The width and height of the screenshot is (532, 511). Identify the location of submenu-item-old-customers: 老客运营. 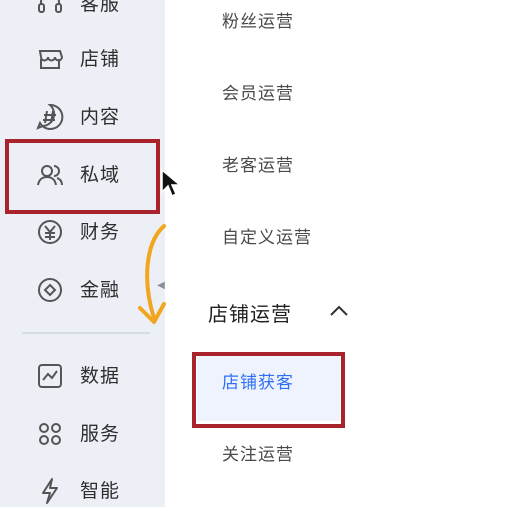
(258, 166).